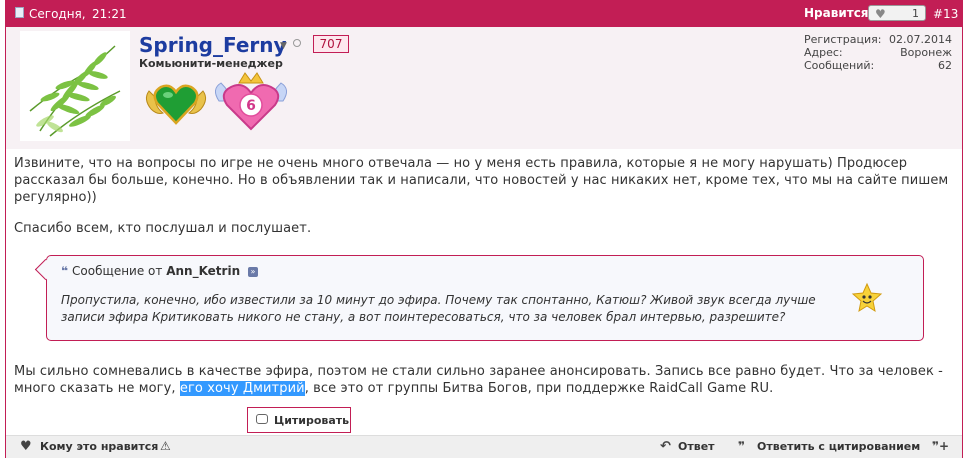  Describe the element at coordinates (176, 104) in the screenshot. I see `green-heart-award-icon` at that location.